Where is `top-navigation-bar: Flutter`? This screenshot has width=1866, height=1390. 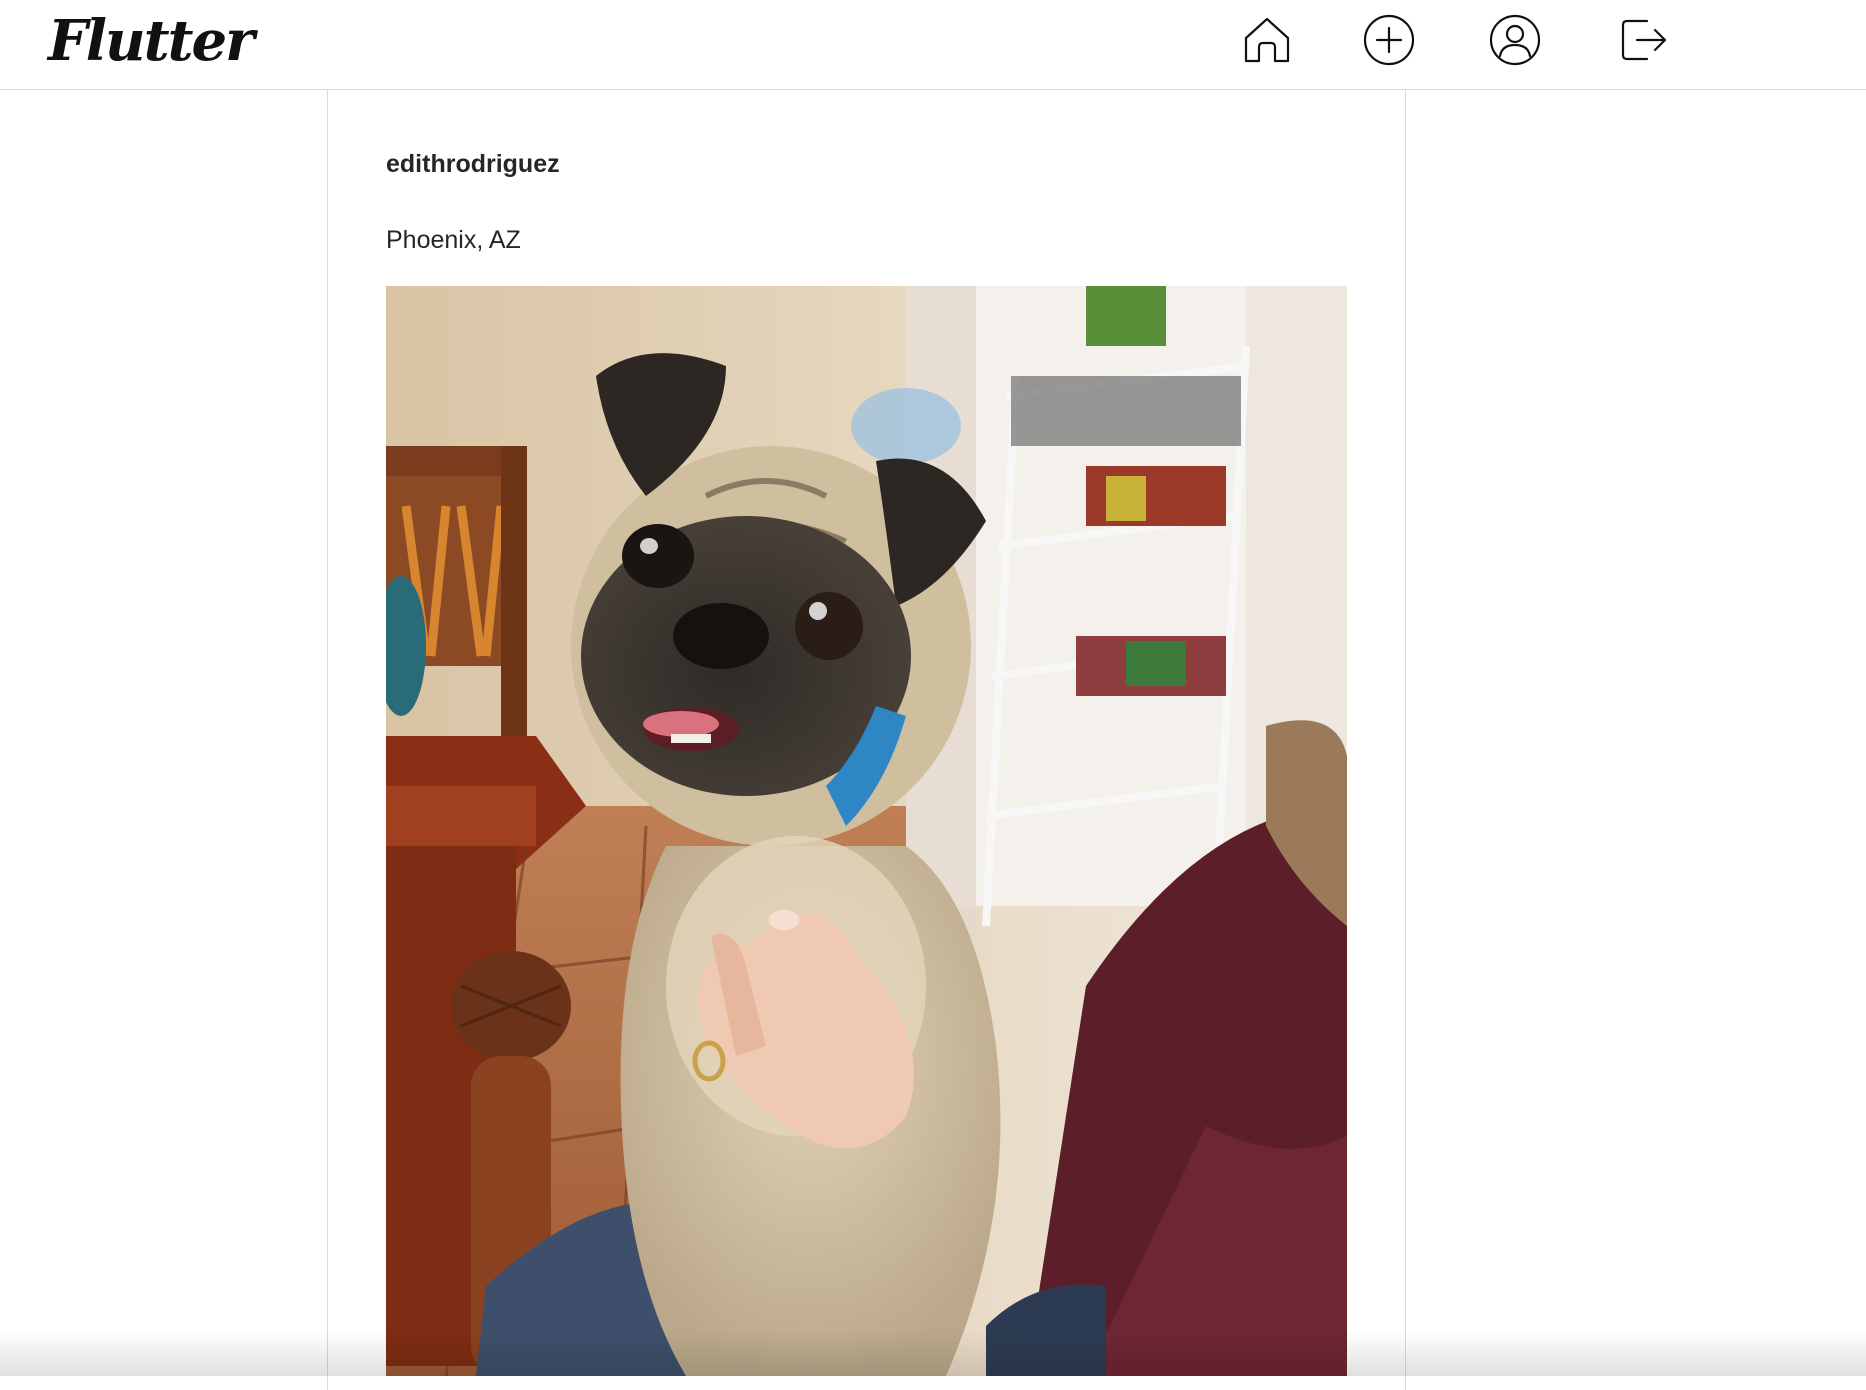
top-navigation-bar: Flutter is located at coordinates (933, 45).